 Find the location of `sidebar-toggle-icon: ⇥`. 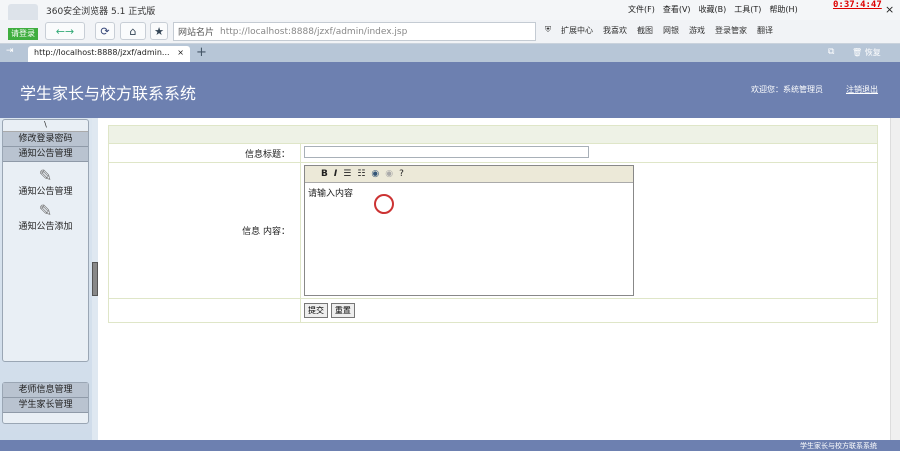

sidebar-toggle-icon: ⇥ is located at coordinates (10, 51).